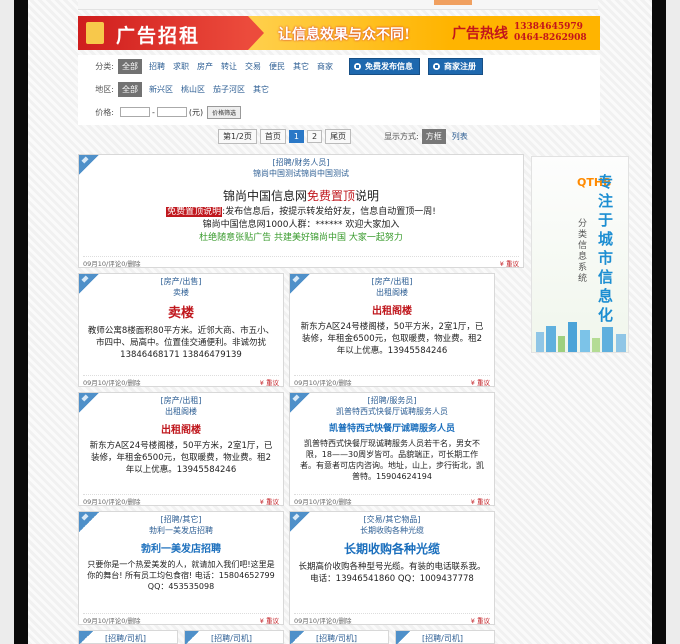  Describe the element at coordinates (237, 136) in the screenshot. I see `page-info: 第1/2页` at that location.